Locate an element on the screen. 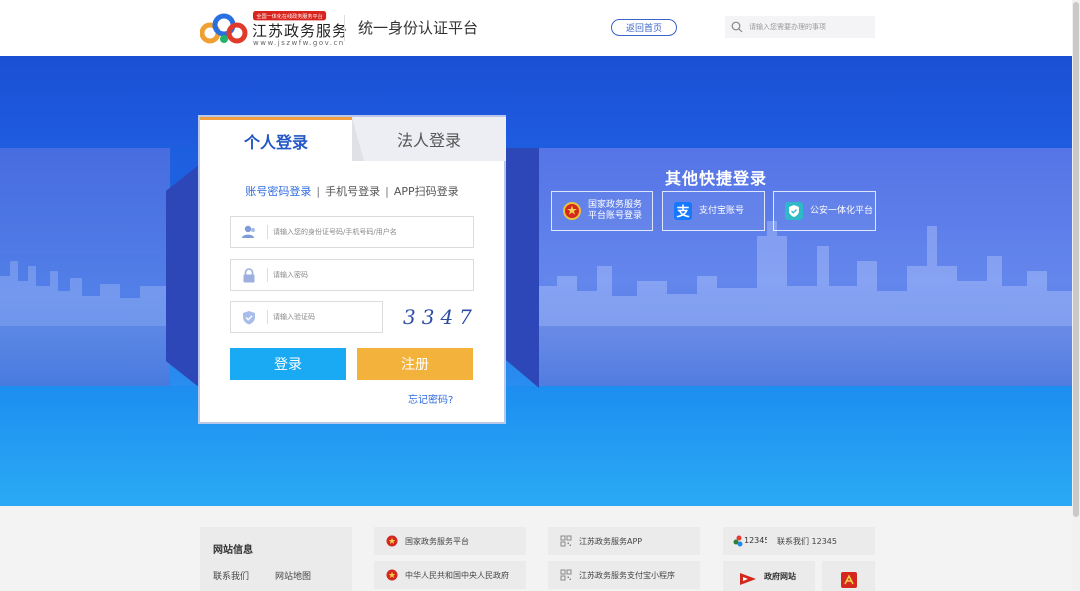 The height and width of the screenshot is (591, 1080). alipay-icon: 支 is located at coordinates (683, 211).